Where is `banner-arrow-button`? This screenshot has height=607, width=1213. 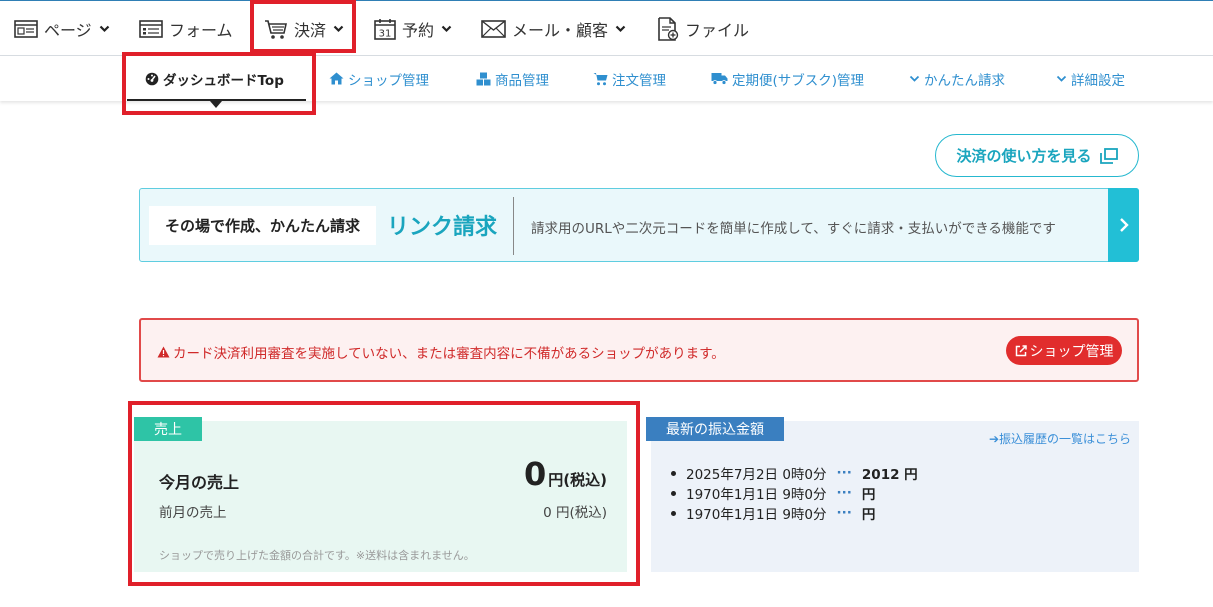 banner-arrow-button is located at coordinates (1123, 225).